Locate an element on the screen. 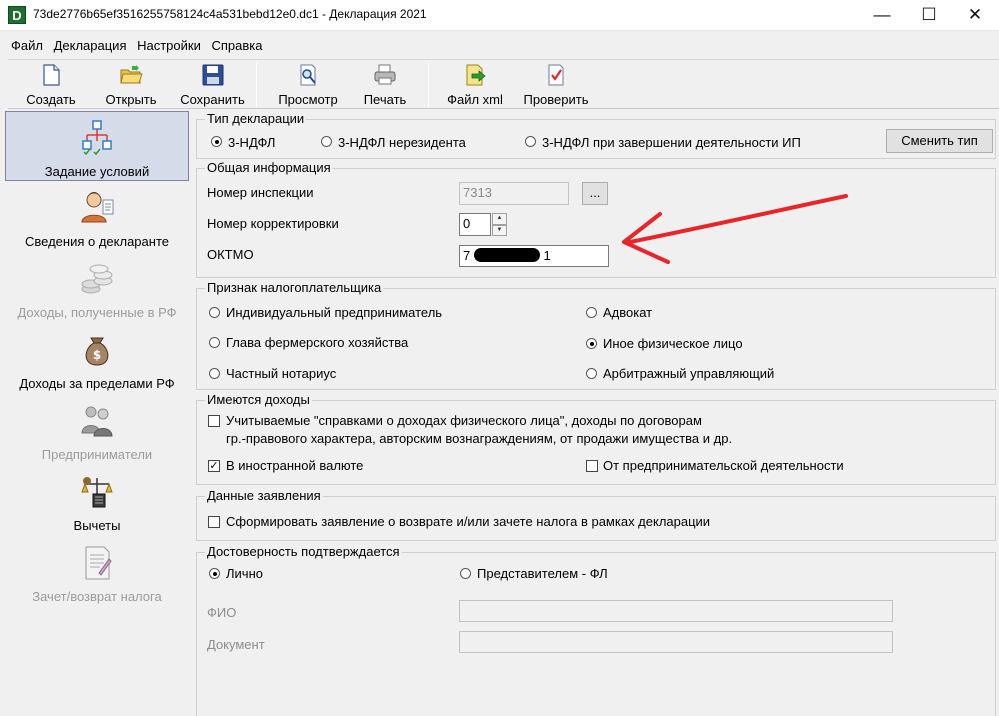 The width and height of the screenshot is (999, 716). menu-declaration: Декларация is located at coordinates (90, 46).